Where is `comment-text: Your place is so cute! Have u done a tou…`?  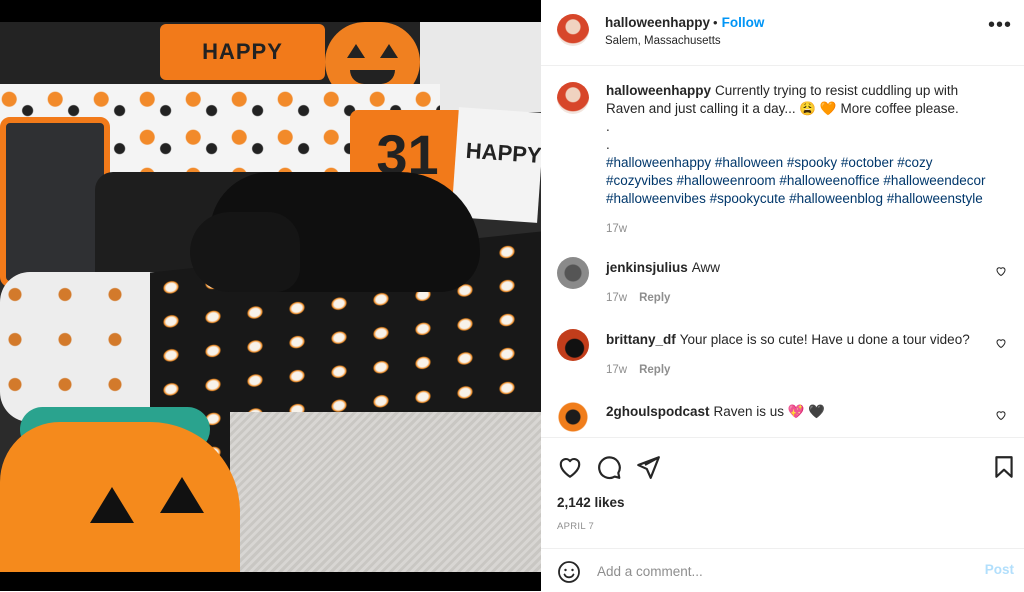
comment-text: Your place is so cute! Have u done a tou… is located at coordinates (824, 339).